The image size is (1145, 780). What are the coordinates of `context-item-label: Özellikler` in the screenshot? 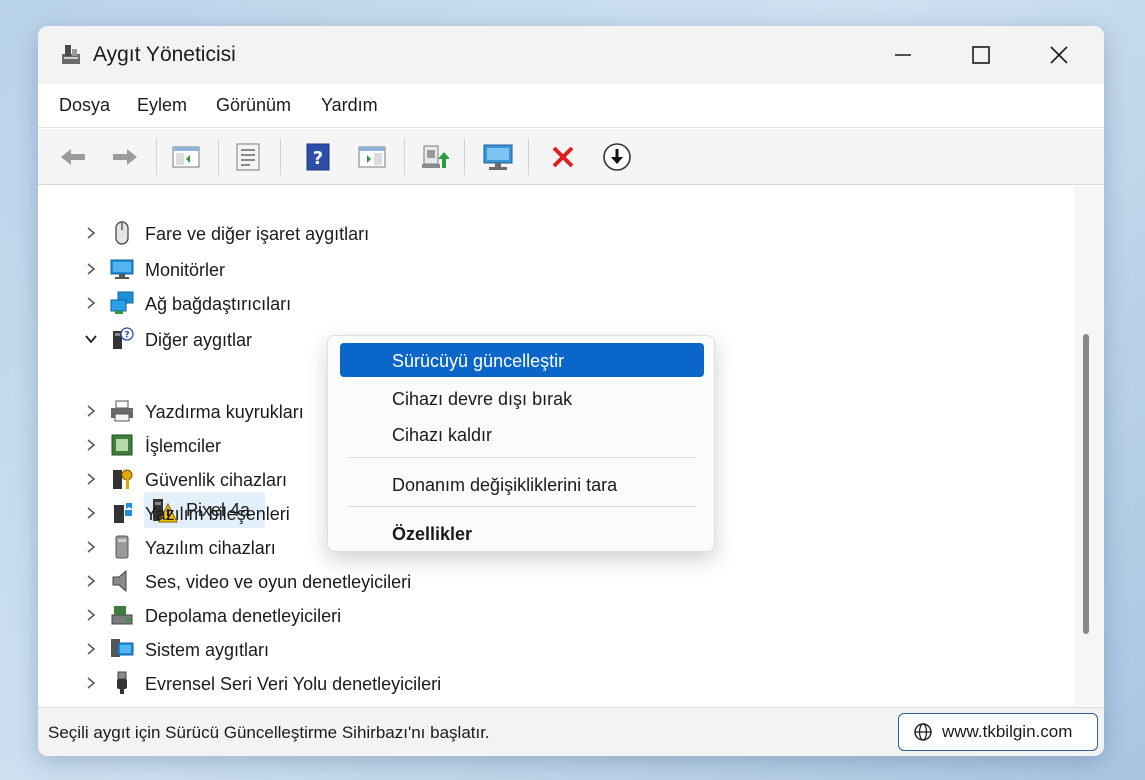 It's located at (432, 534).